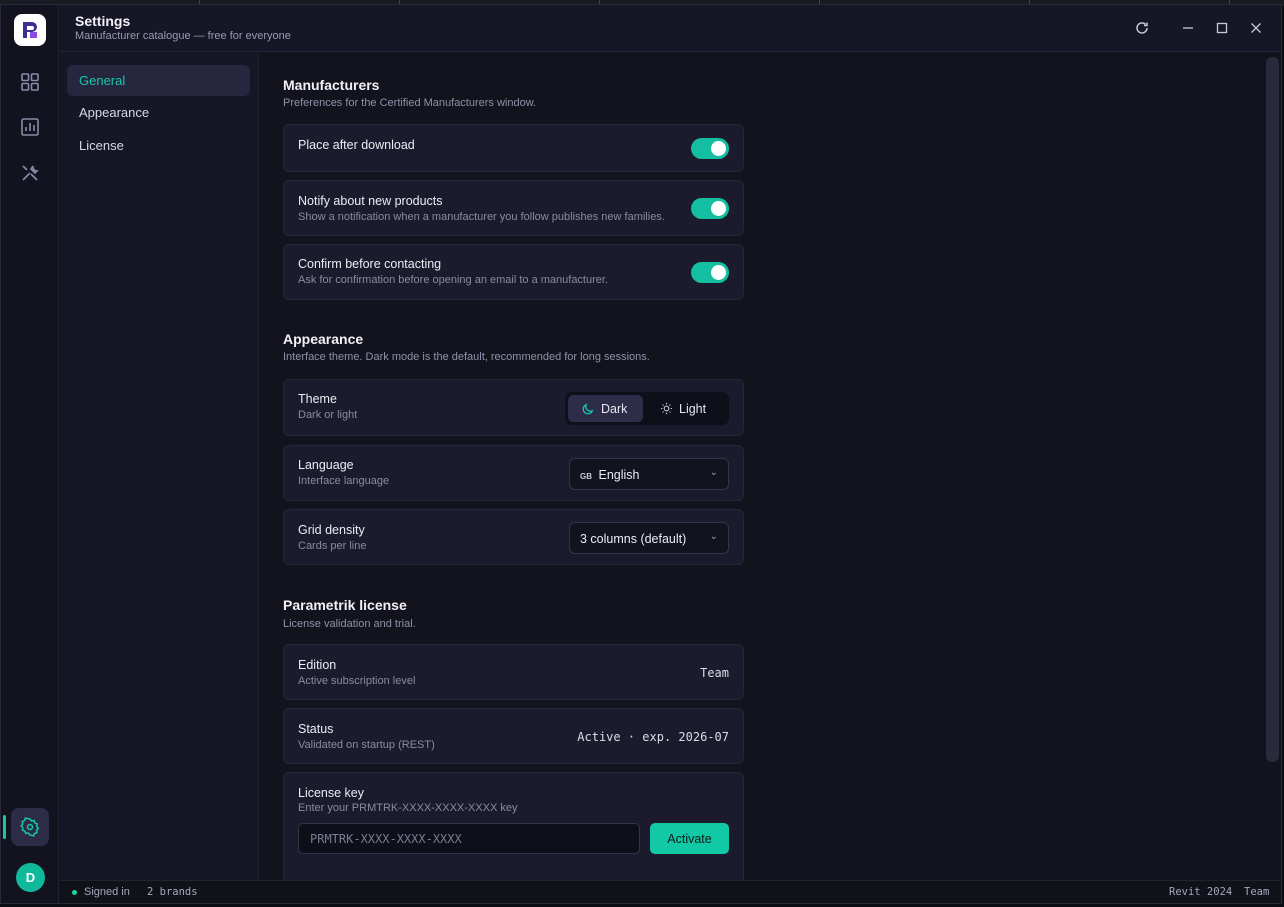 The image size is (1284, 907). I want to click on setting-description: Cards per line, so click(332, 546).